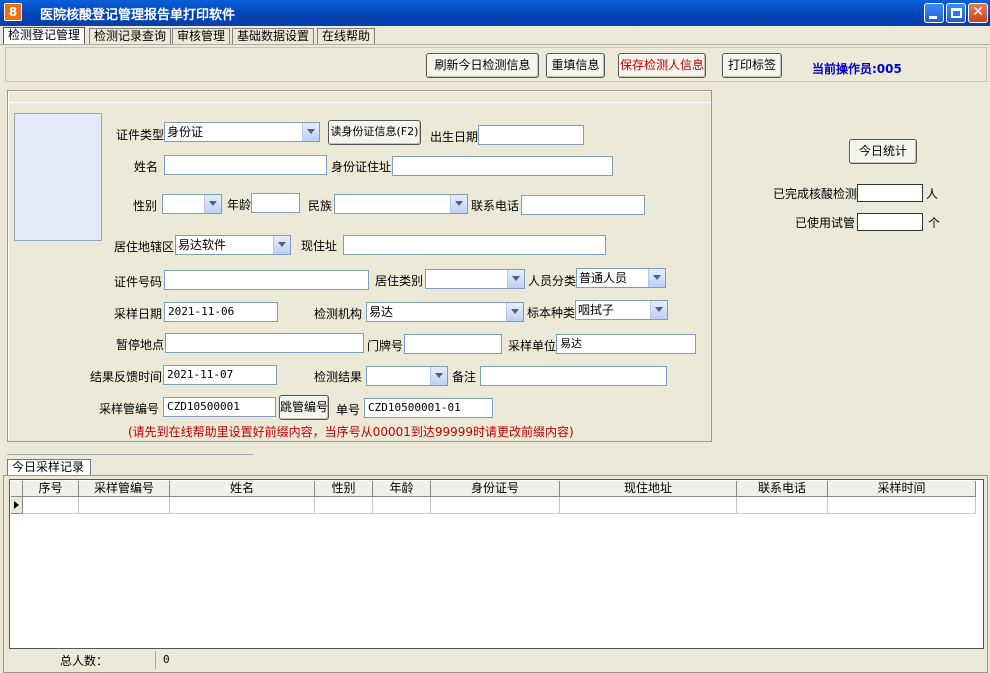  What do you see at coordinates (242, 132) in the screenshot?
I see `id-type-select: 身份证` at bounding box center [242, 132].